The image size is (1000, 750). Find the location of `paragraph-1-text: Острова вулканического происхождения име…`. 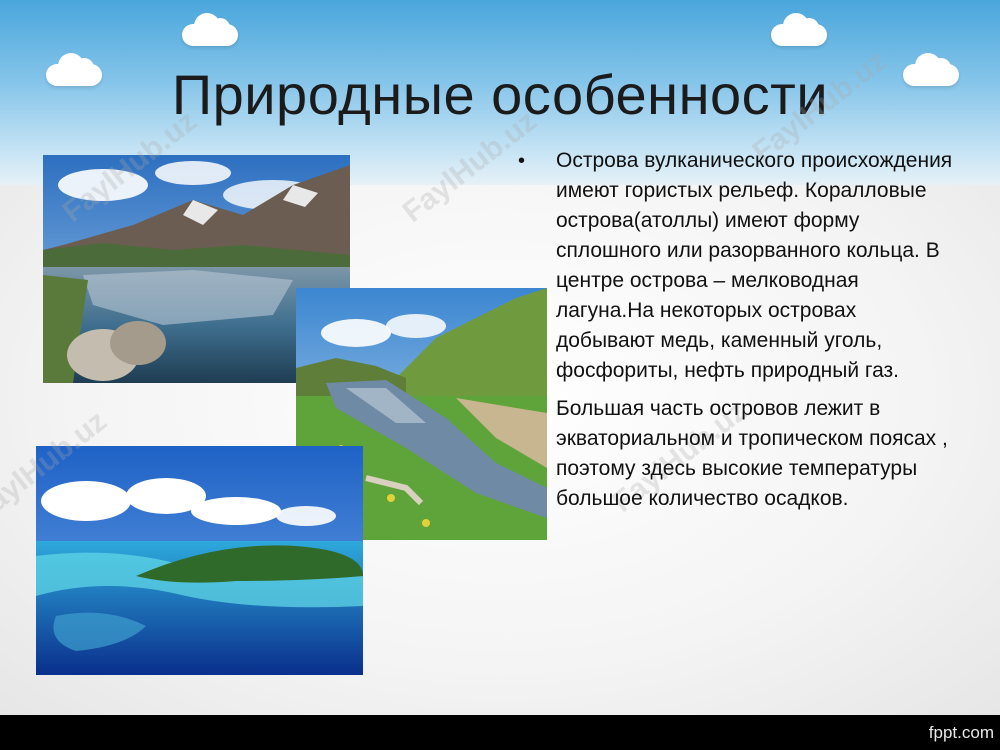

paragraph-1-text: Острова вулканического происхождения име… is located at coordinates (754, 265).